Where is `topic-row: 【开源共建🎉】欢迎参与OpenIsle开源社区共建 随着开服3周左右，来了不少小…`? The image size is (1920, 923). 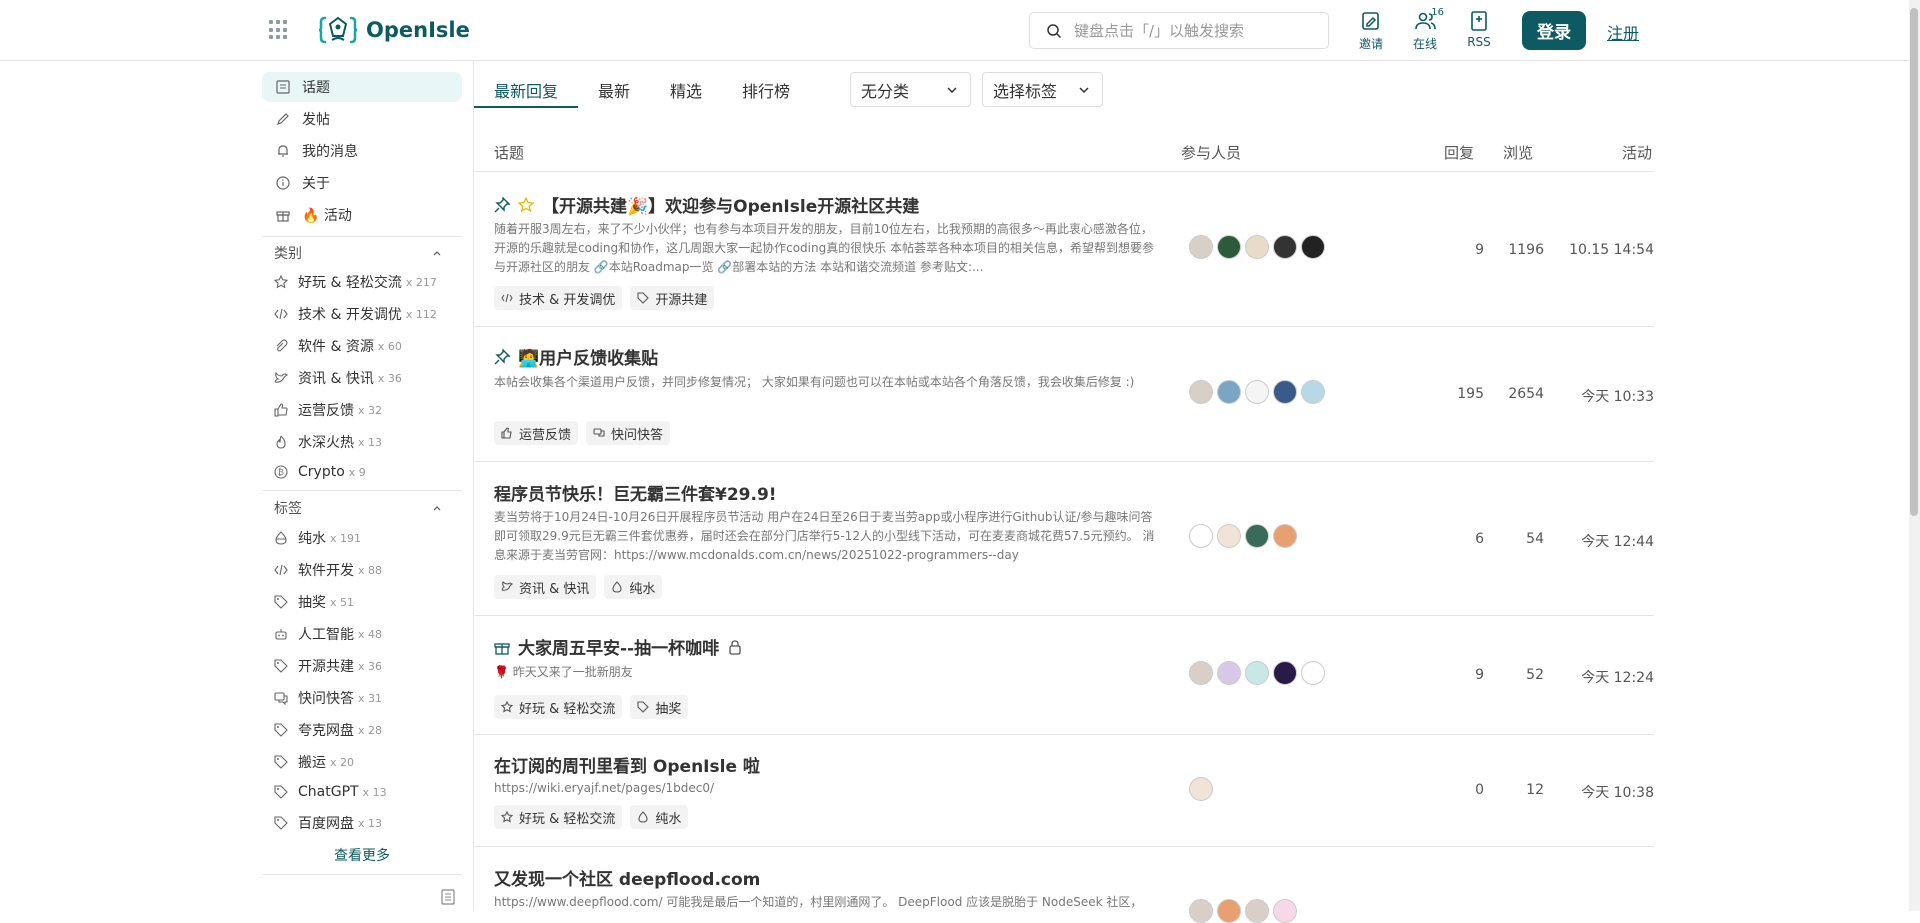
topic-row: 【开源共建🎉】欢迎参与OpenIsle开源社区共建 随着开服3周左右，来了不少小… is located at coordinates (1064, 250).